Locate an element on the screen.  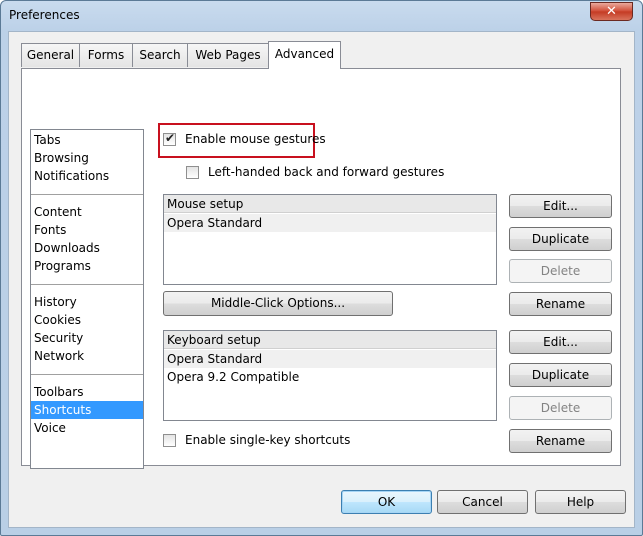
tab-web-pages: Web Pages is located at coordinates (228, 55).